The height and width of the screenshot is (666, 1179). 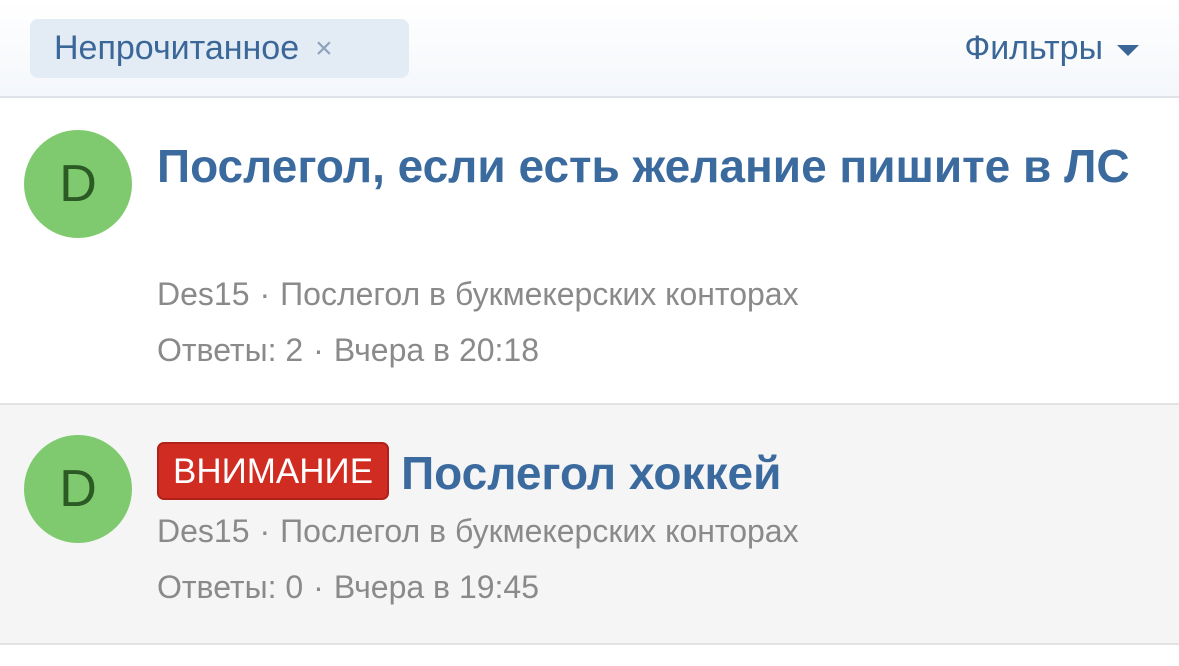 What do you see at coordinates (436, 350) in the screenshot?
I see `last-post-date: Вчера в 20:18` at bounding box center [436, 350].